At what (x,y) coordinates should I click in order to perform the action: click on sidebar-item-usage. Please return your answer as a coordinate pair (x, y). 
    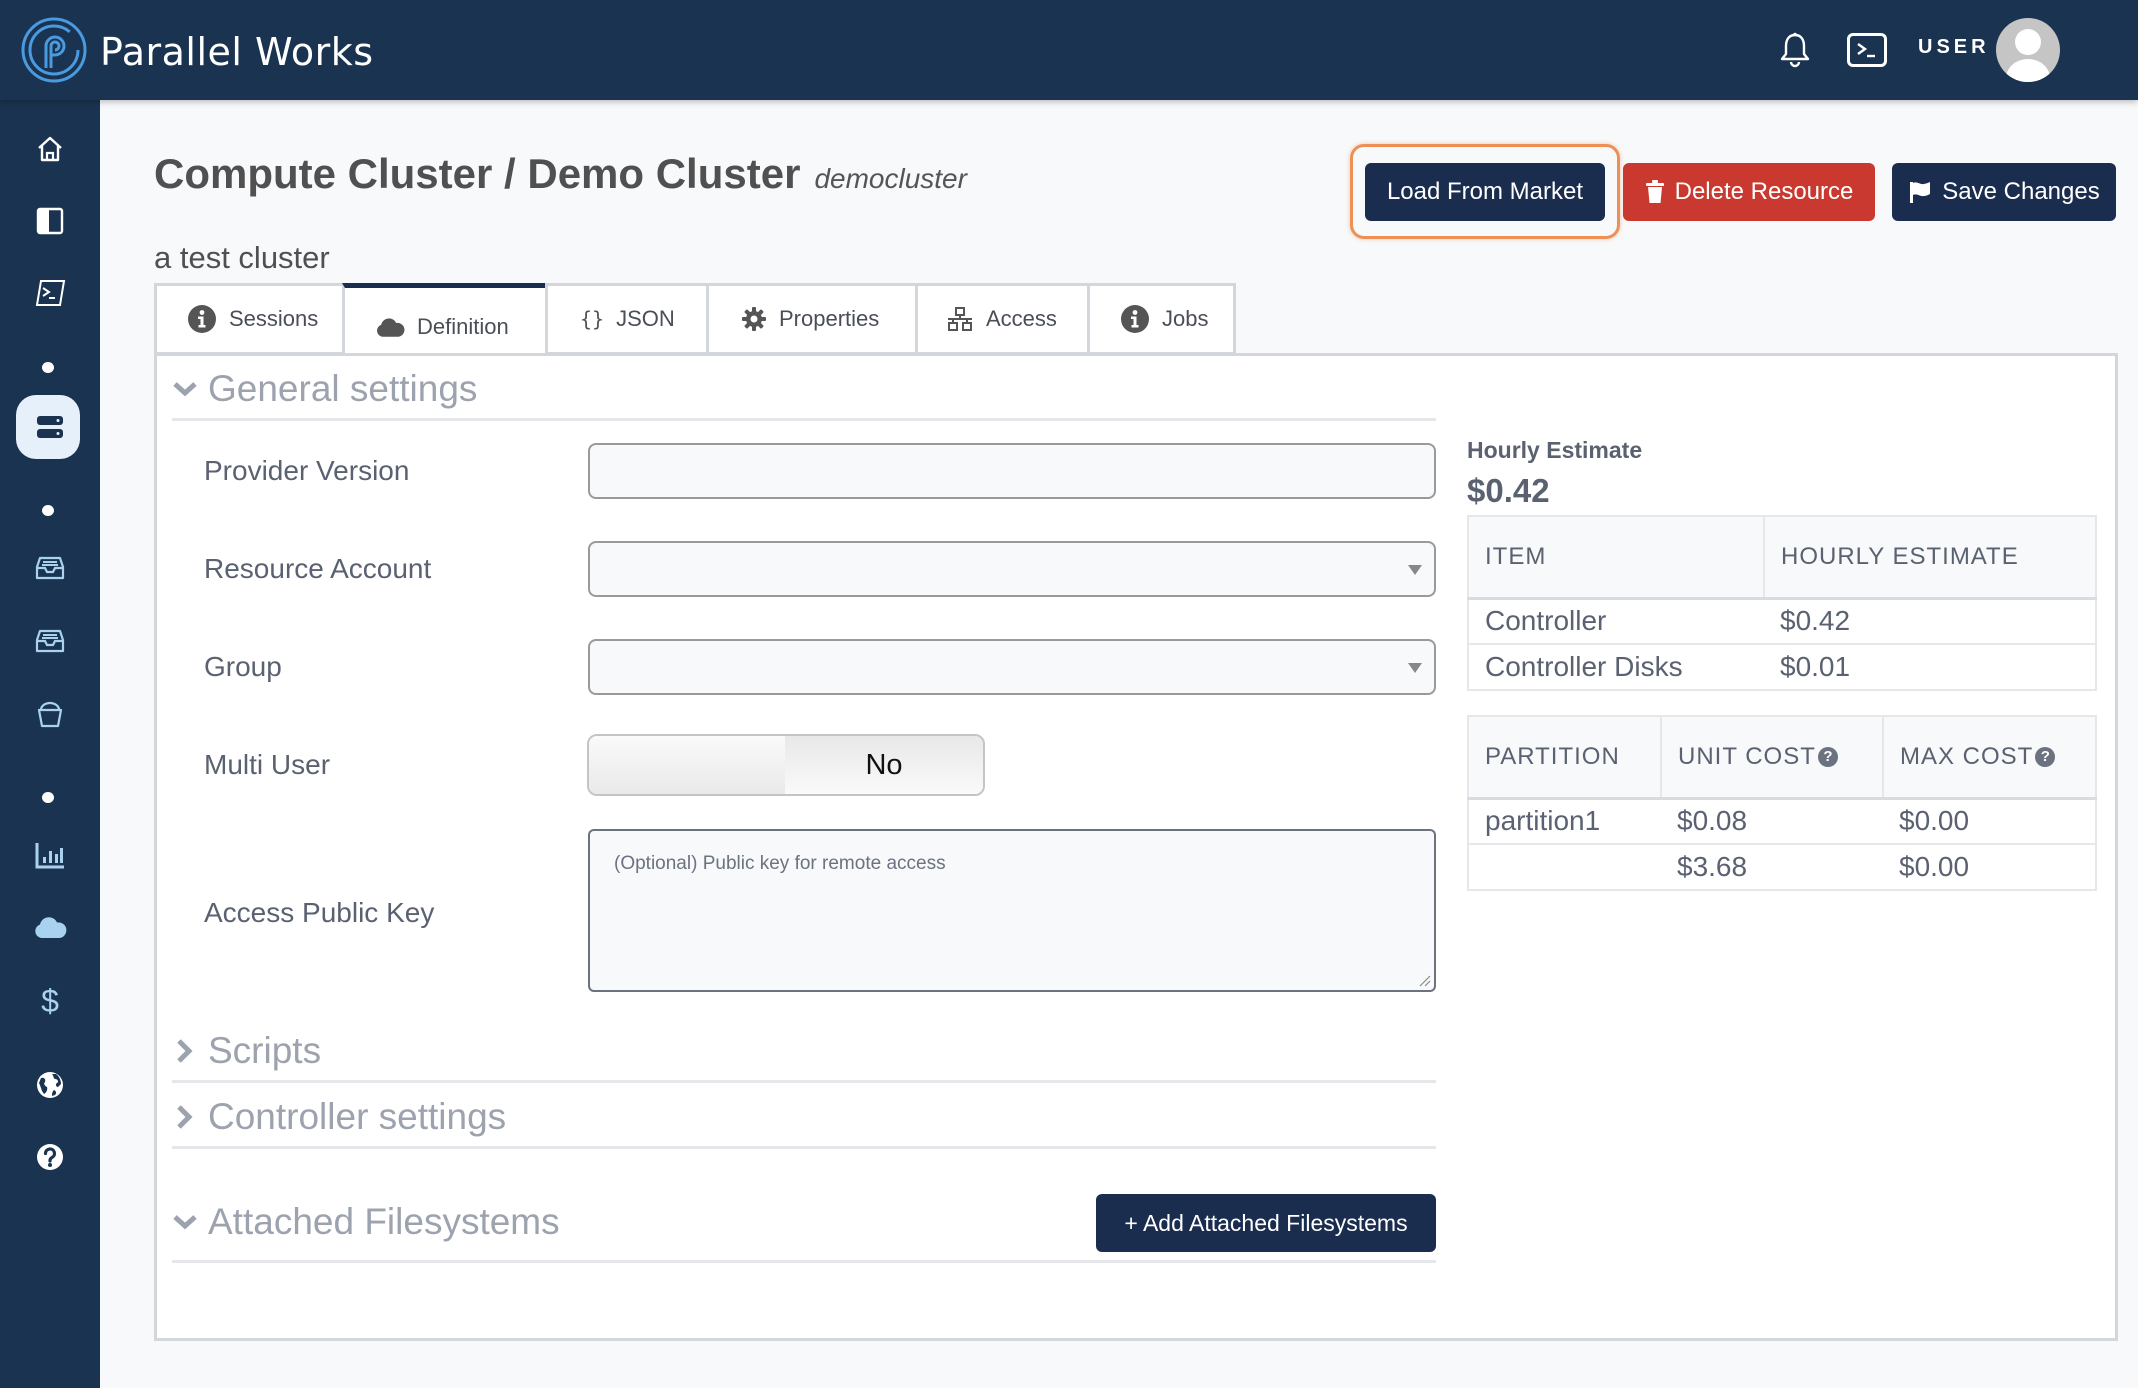
    Looking at the image, I should click on (50, 855).